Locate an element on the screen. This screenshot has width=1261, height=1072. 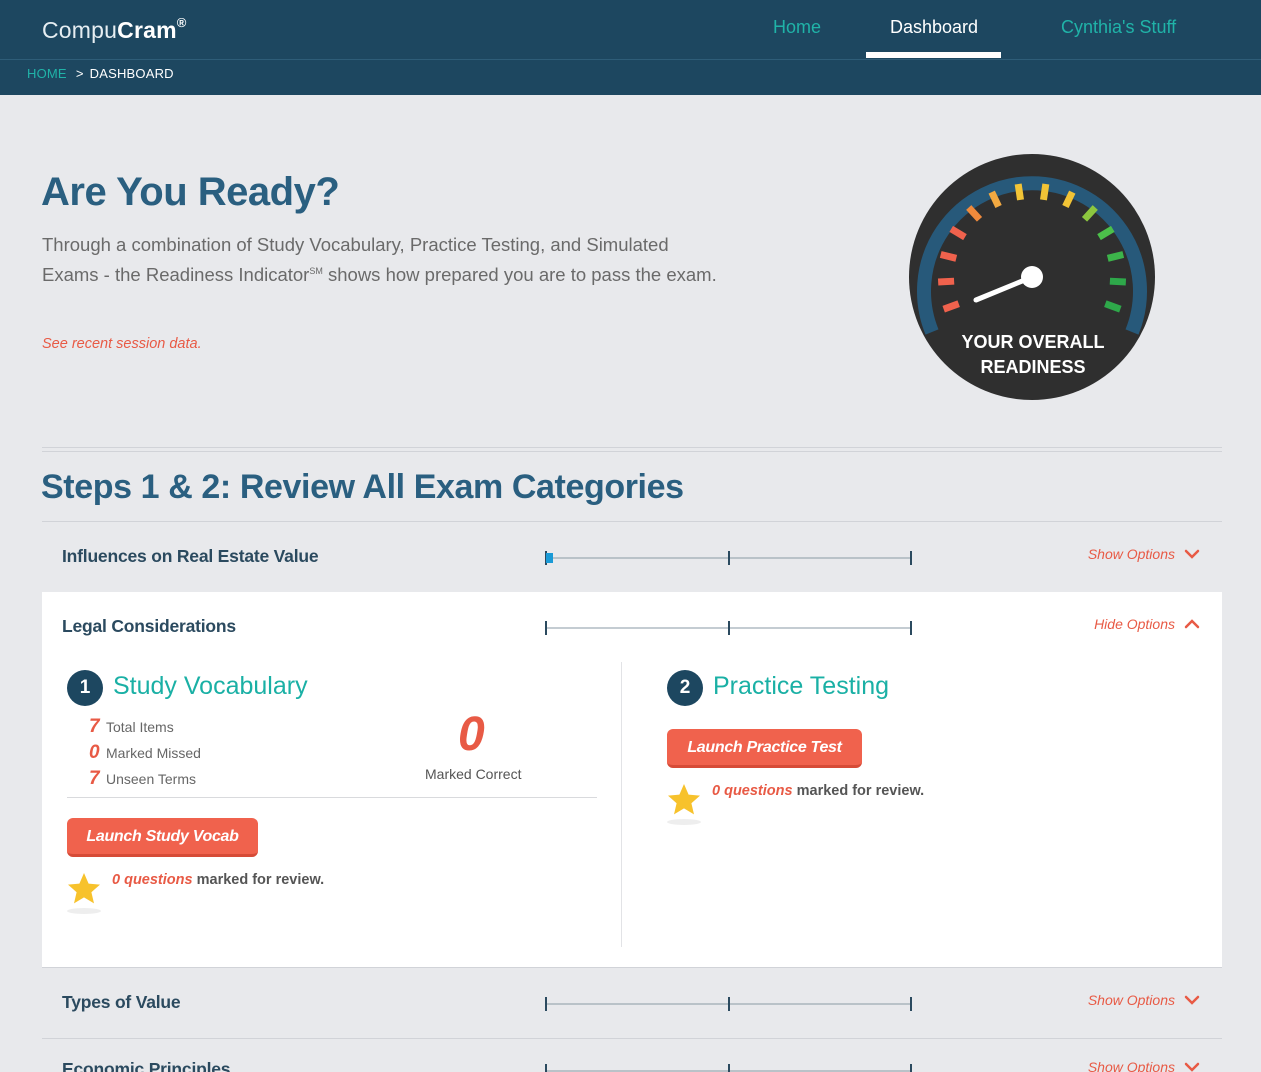
step-number-2: 2 is located at coordinates (685, 688).